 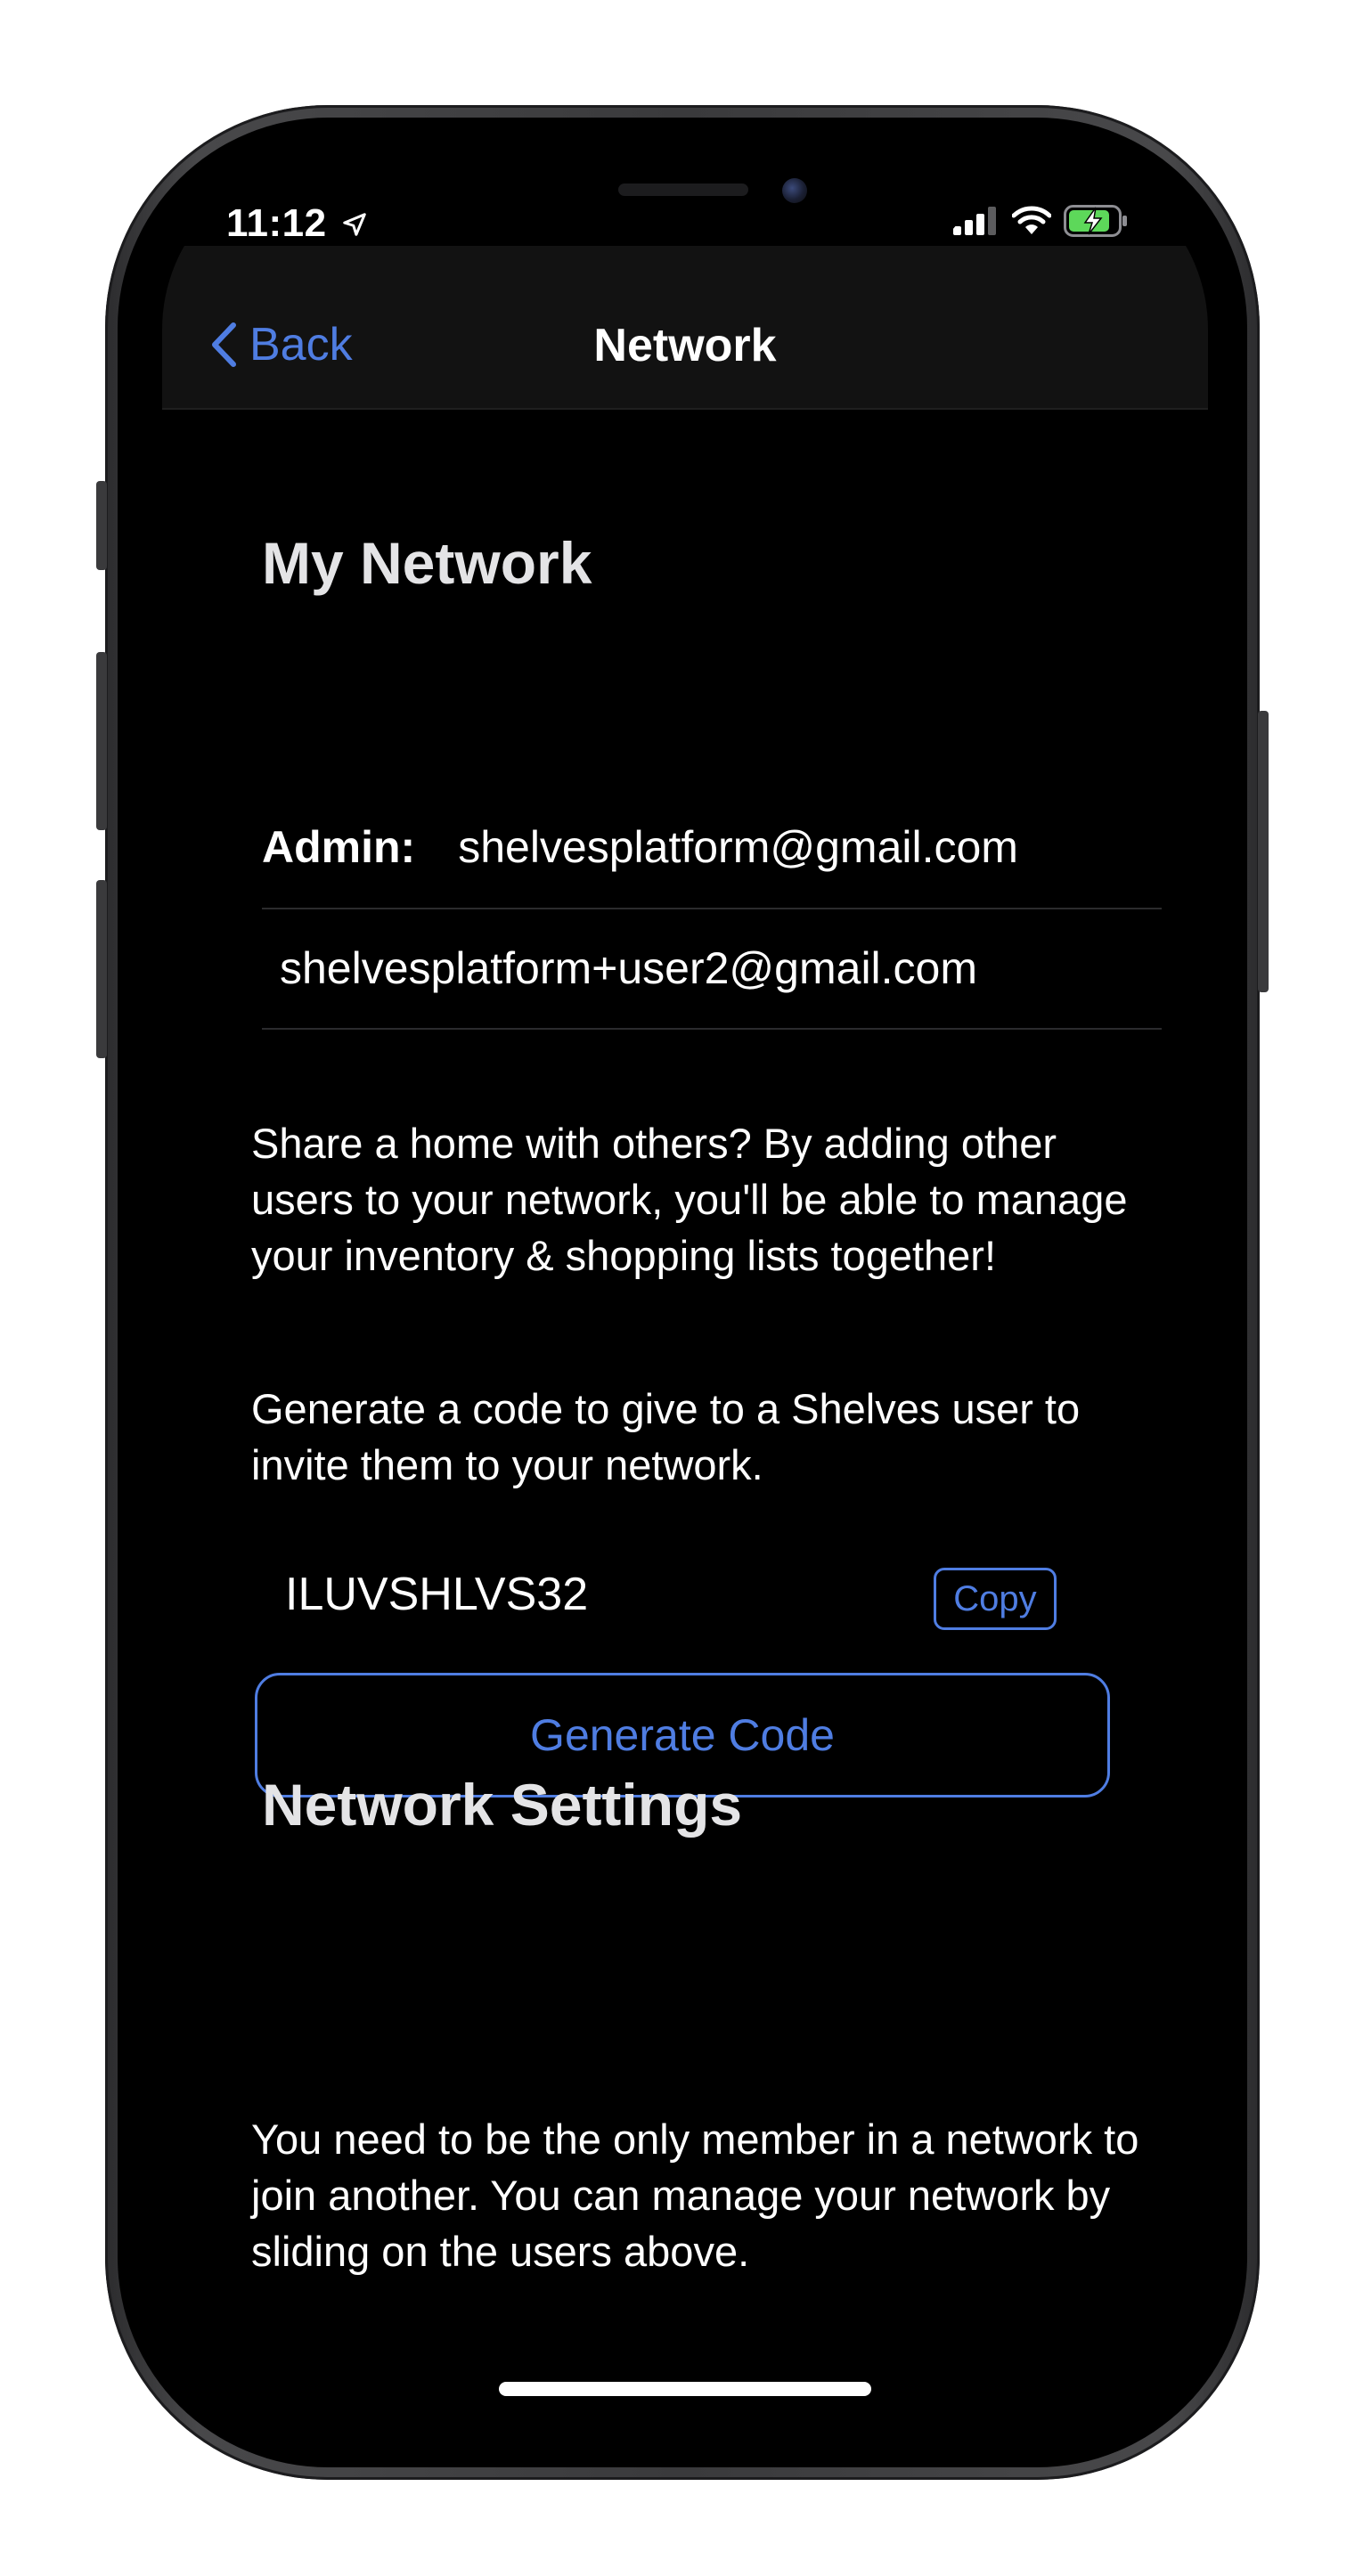 What do you see at coordinates (685, 345) in the screenshot?
I see `page-title: Network` at bounding box center [685, 345].